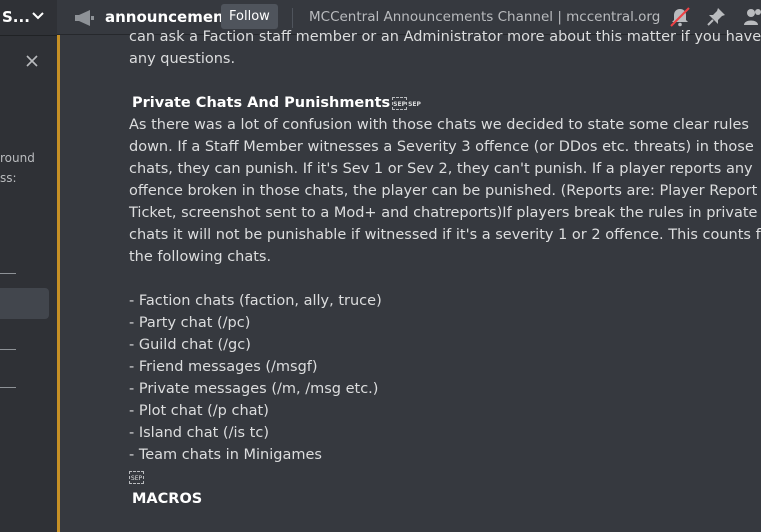 This screenshot has width=761, height=532. I want to click on list-item: - Team chats in Minigames, so click(225, 455).